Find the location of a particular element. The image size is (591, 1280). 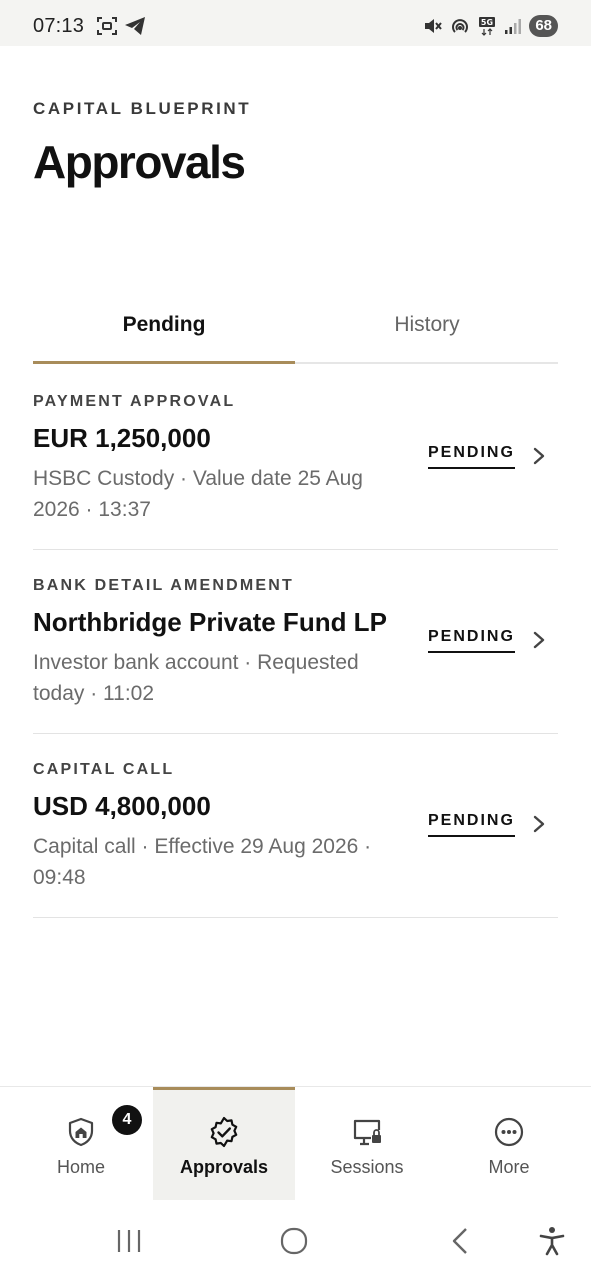

nav-approvals: Approvals is located at coordinates (224, 1143).